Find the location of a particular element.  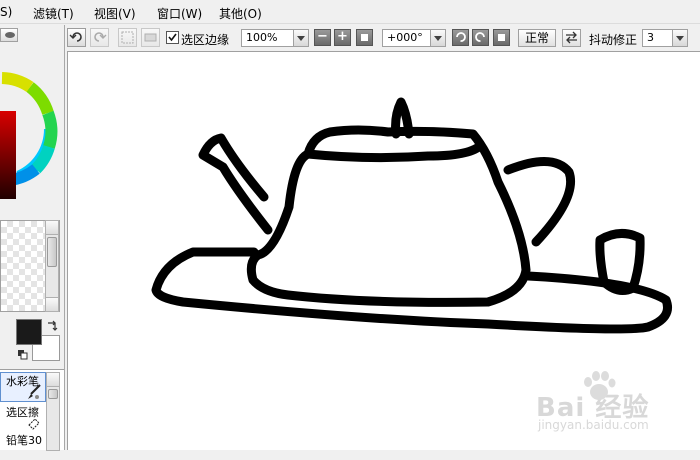

rotate-right-button is located at coordinates (480, 37).